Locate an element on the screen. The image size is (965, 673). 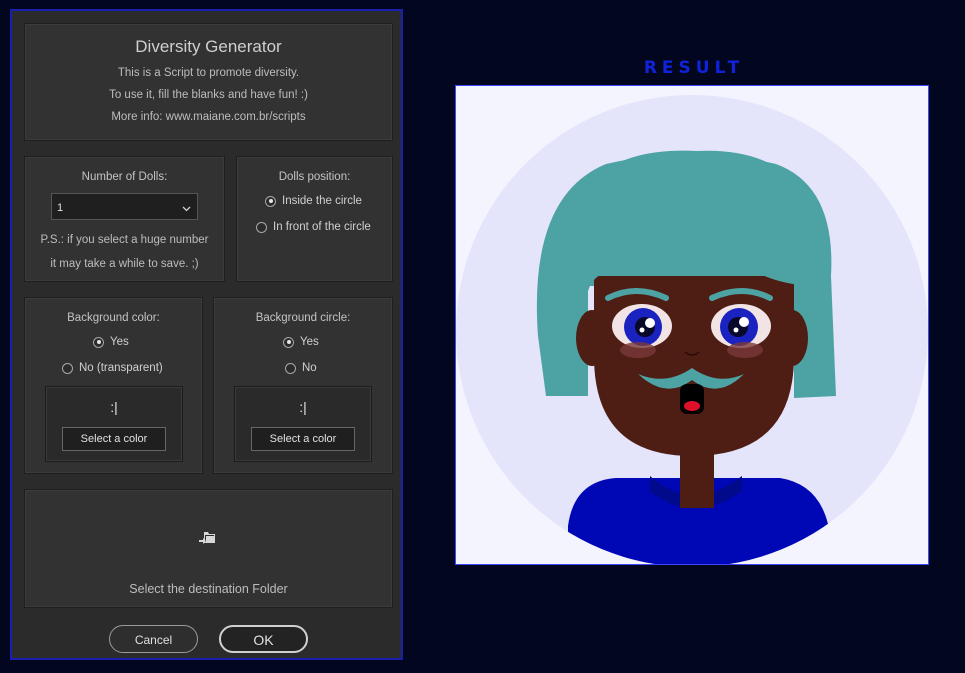
doll-blush-right is located at coordinates (745, 350).